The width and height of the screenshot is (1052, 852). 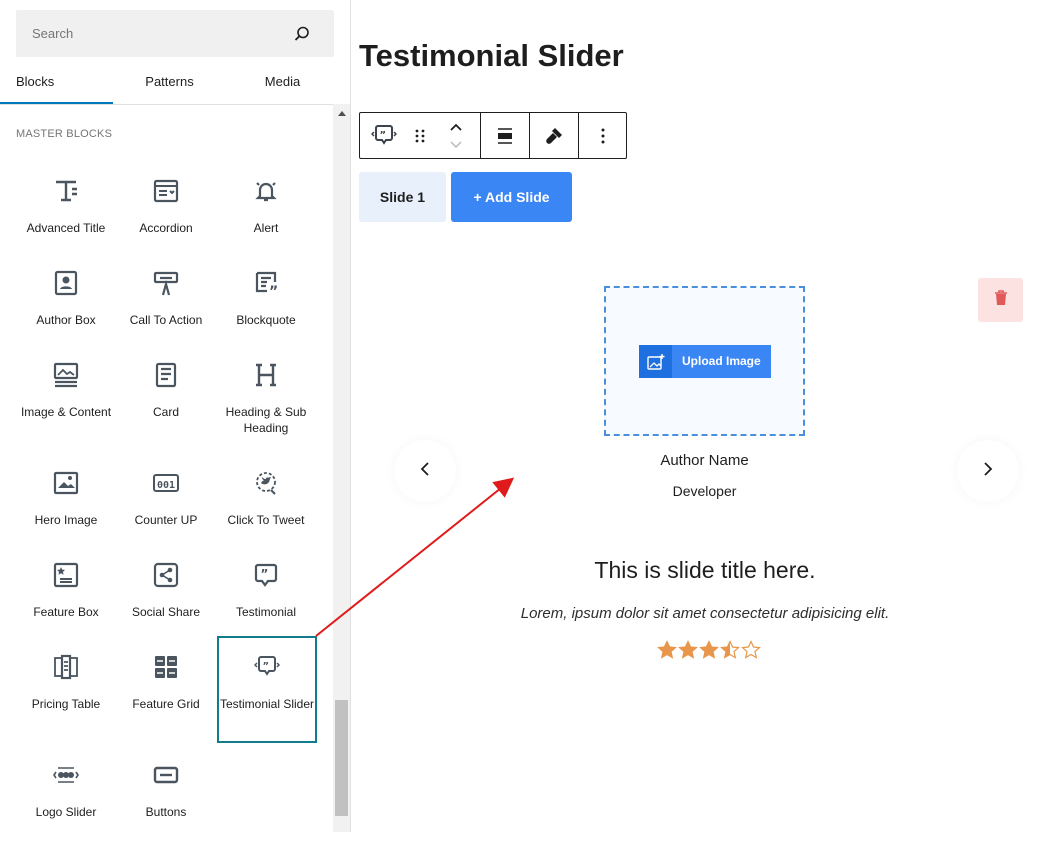 I want to click on tab-patterns: Patterns, so click(x=169, y=82).